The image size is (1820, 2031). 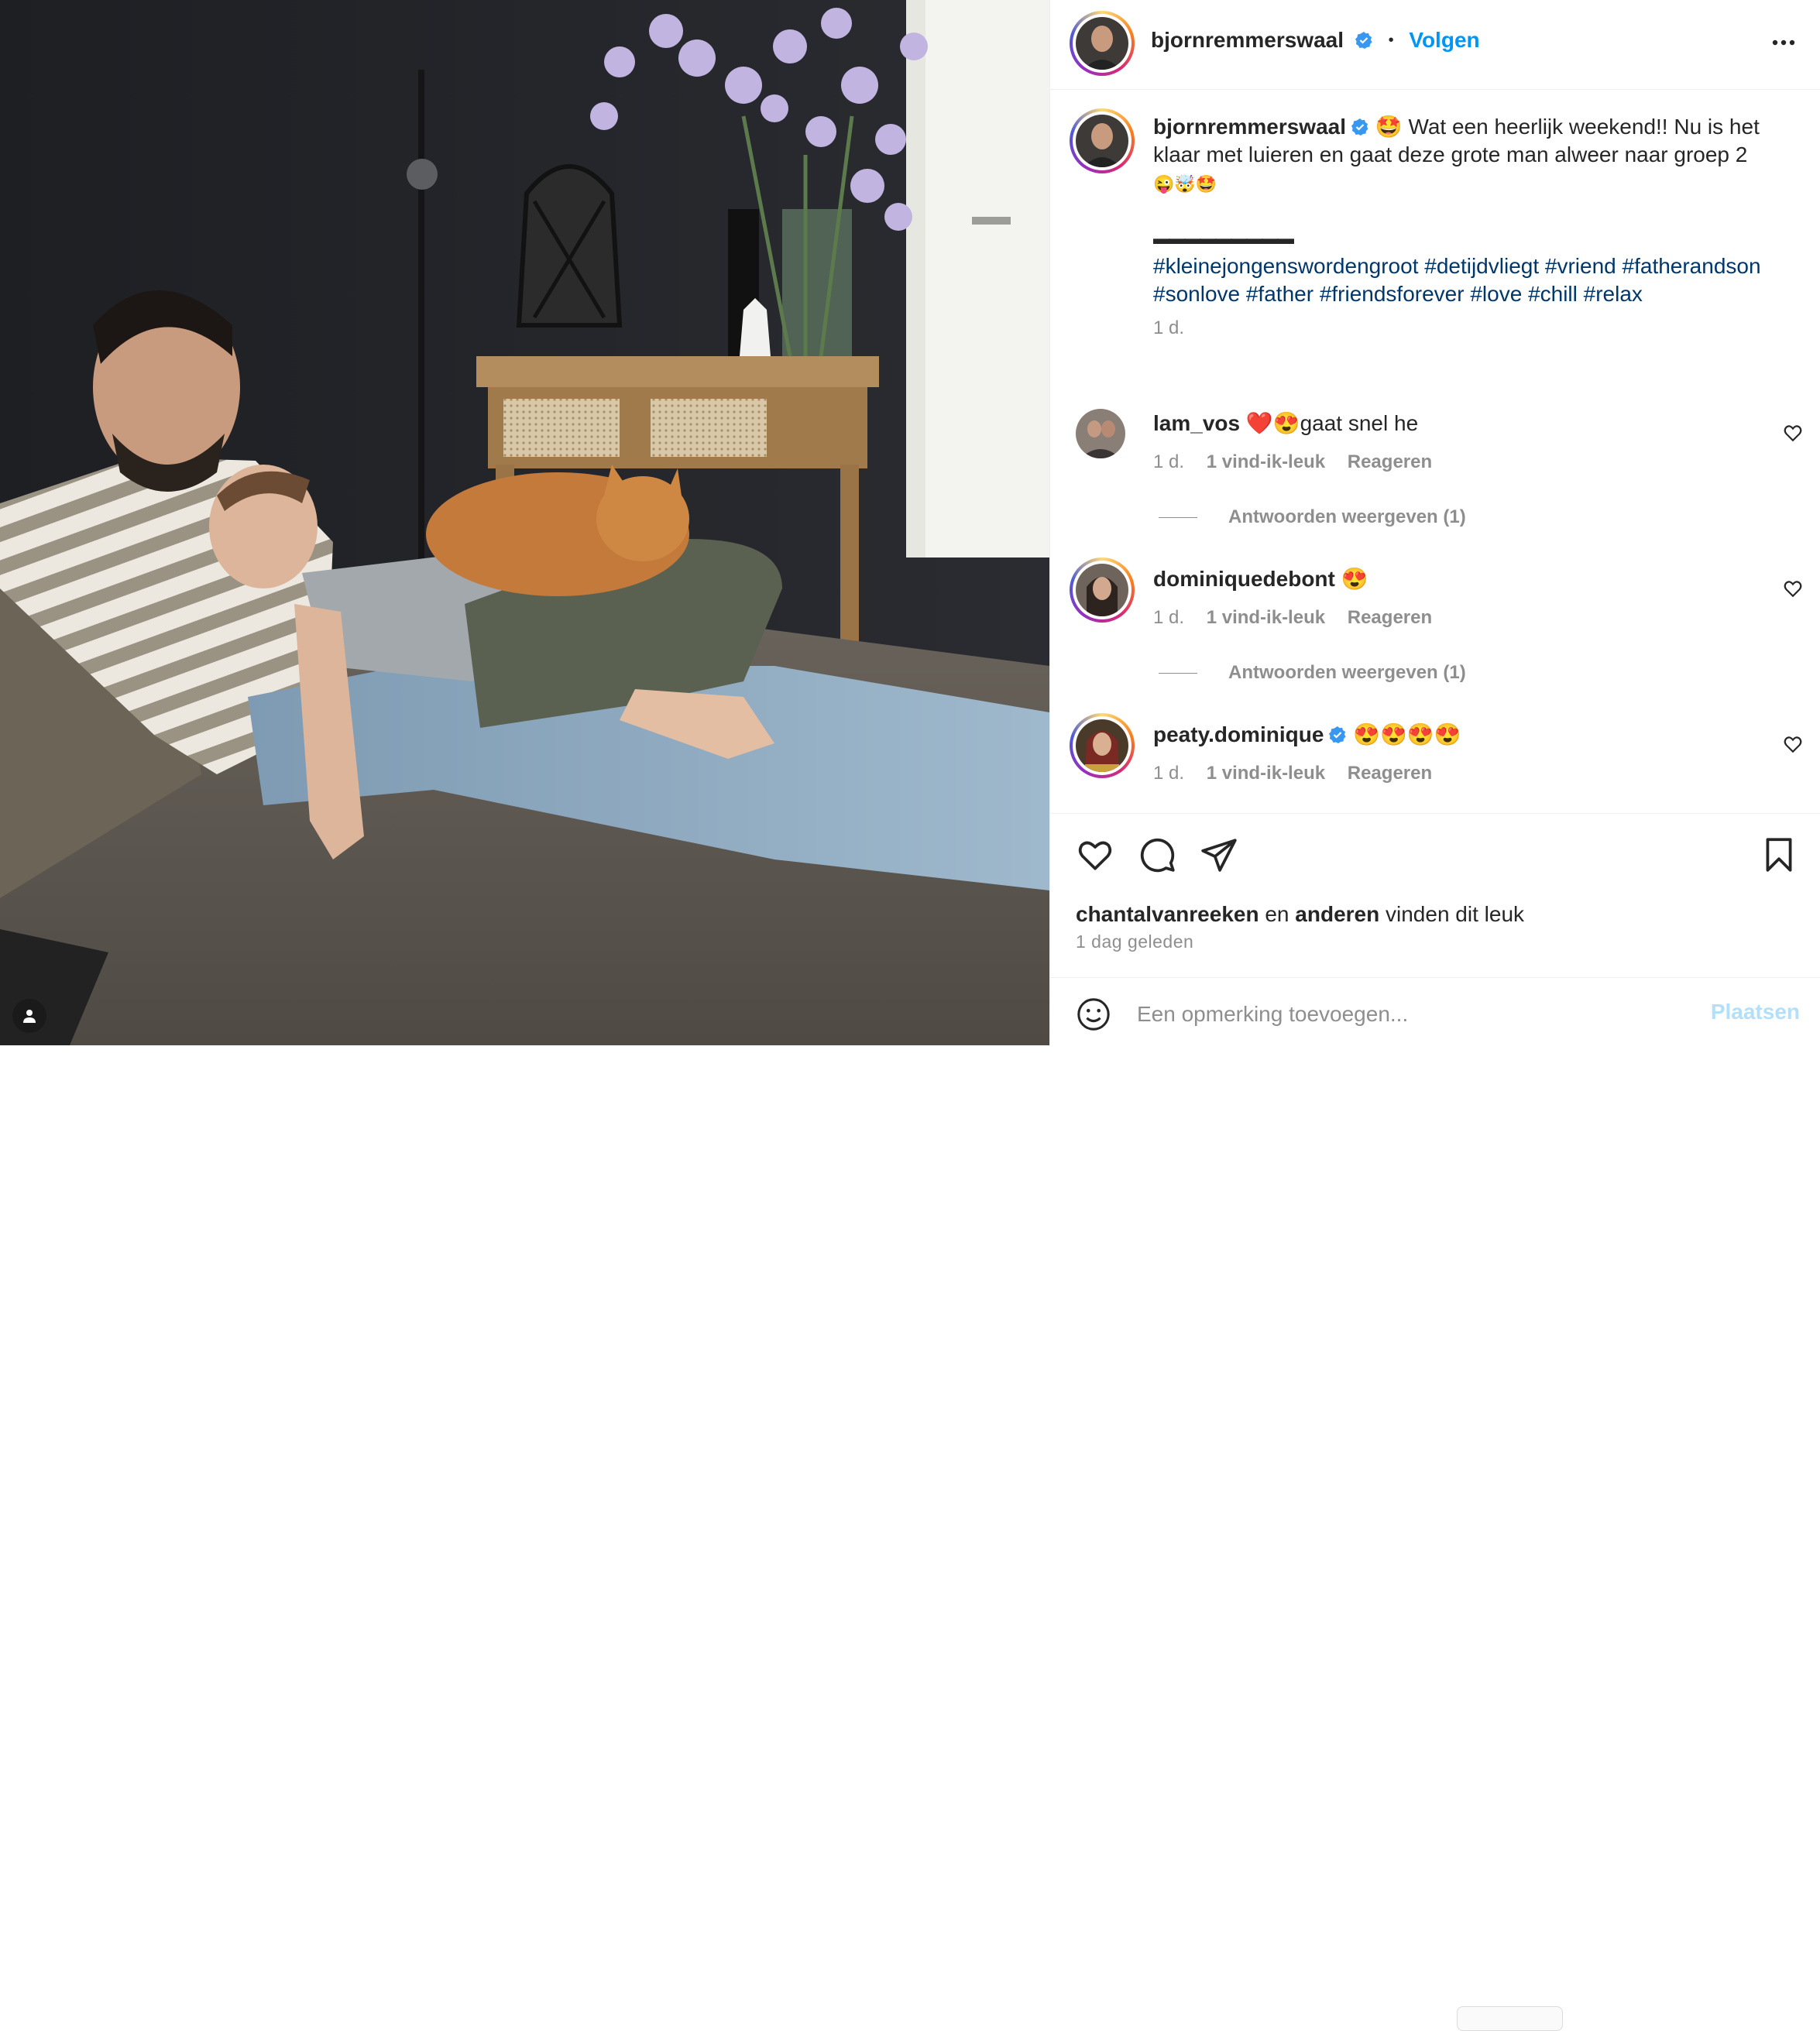 What do you see at coordinates (1157, 855) in the screenshot?
I see `comment-icon` at bounding box center [1157, 855].